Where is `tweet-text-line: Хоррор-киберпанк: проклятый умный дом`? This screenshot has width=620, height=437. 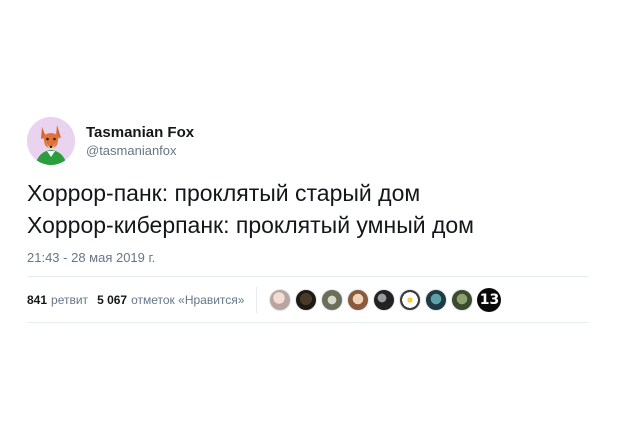 tweet-text-line: Хоррор-киберпанк: проклятый умный дом is located at coordinates (250, 225).